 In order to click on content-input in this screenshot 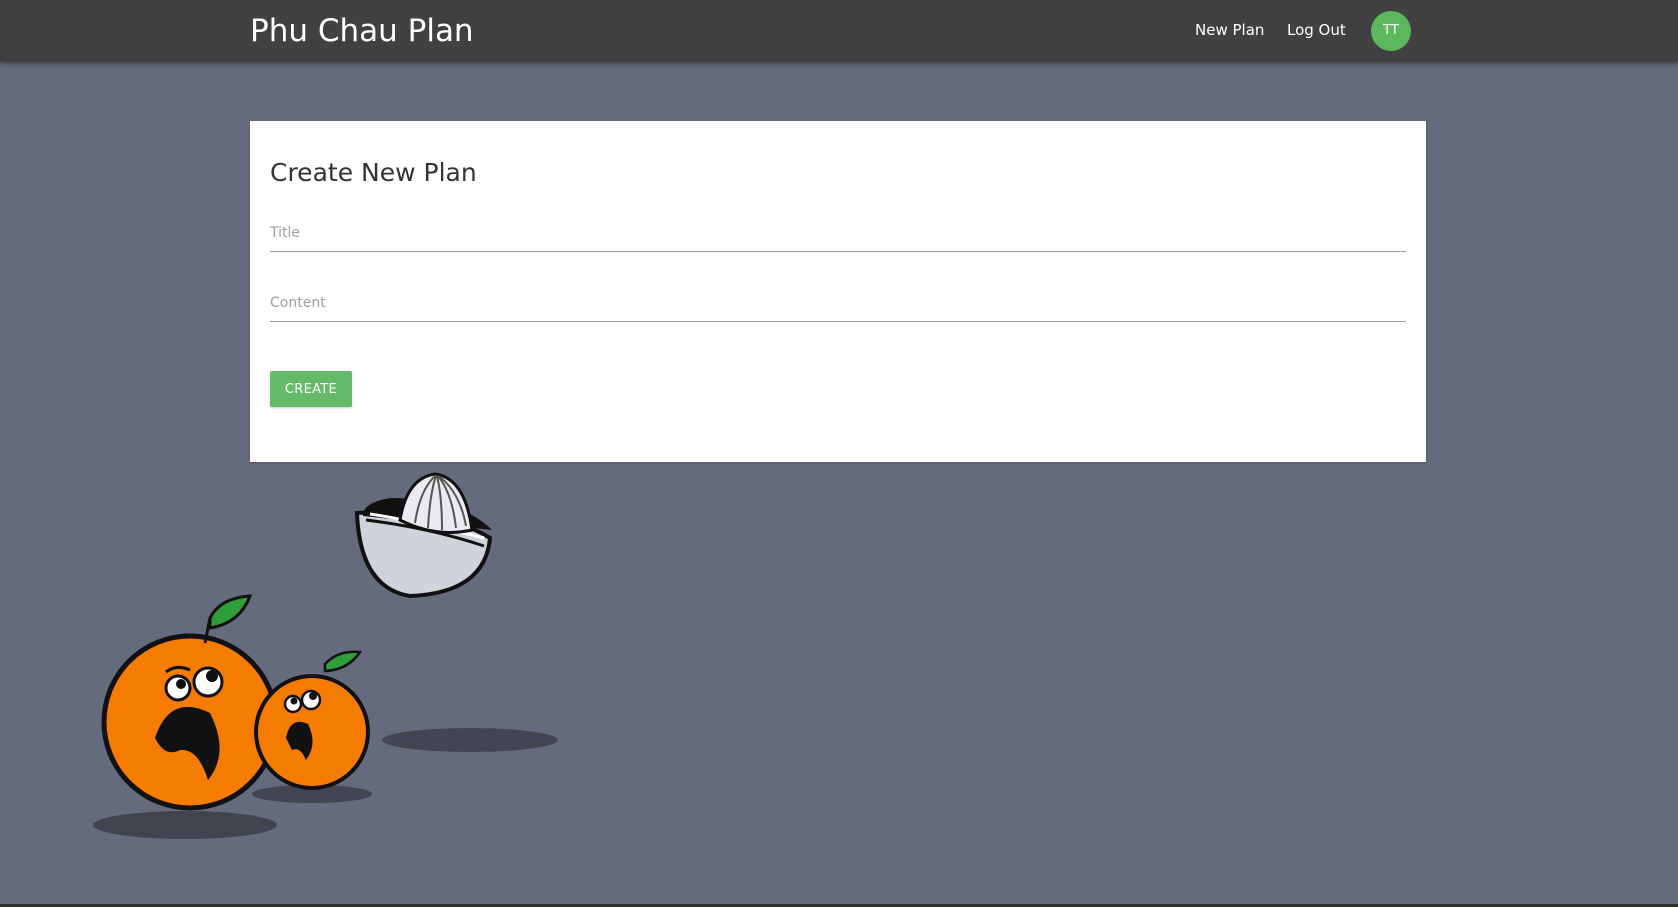, I will do `click(838, 303)`.